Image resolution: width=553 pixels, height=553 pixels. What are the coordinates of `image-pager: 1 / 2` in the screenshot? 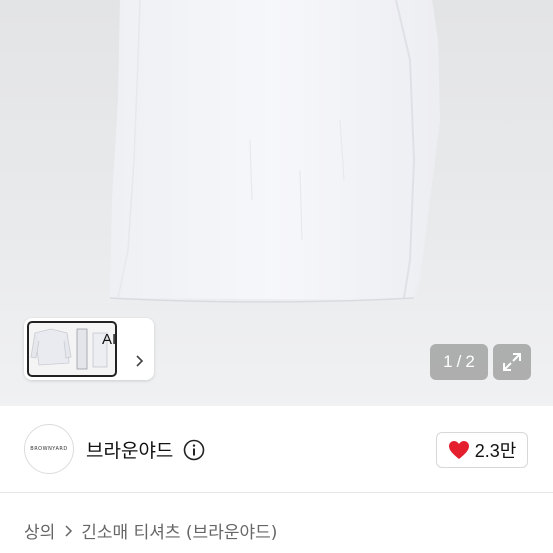 It's located at (459, 362).